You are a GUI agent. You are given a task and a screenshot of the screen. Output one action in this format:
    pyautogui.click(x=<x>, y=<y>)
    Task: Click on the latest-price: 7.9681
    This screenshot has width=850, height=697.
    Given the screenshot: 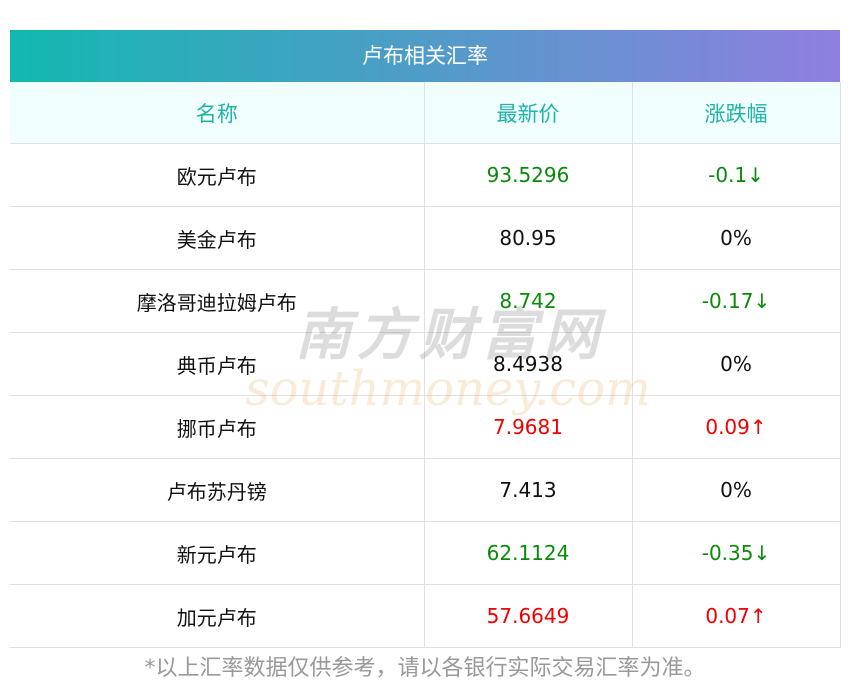 What is the action you would take?
    pyautogui.click(x=528, y=427)
    